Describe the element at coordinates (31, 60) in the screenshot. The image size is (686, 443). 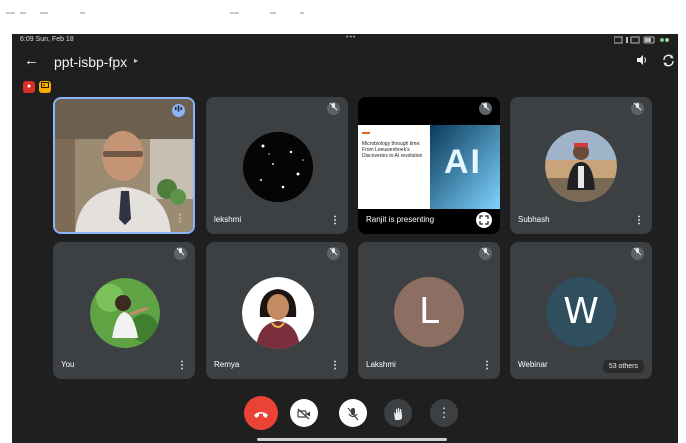
I see `back-arrow-icon: ←` at that location.